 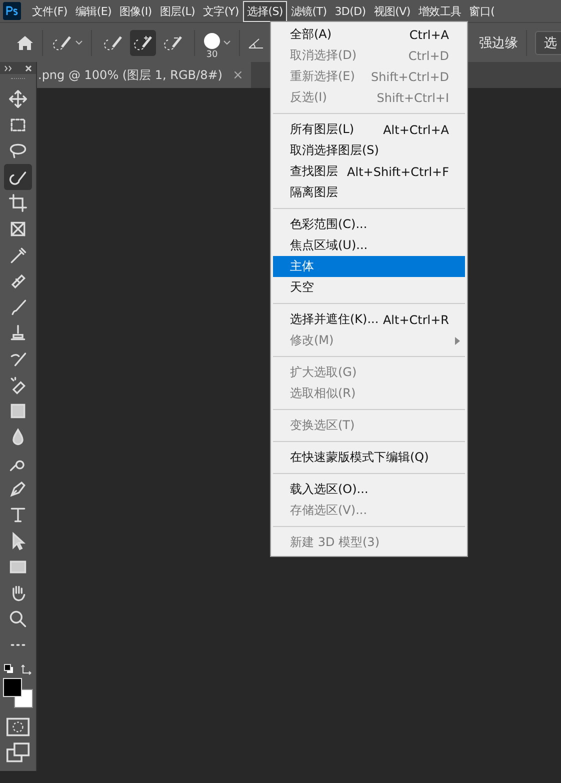 I want to click on select-subject-button: 选, so click(x=548, y=42).